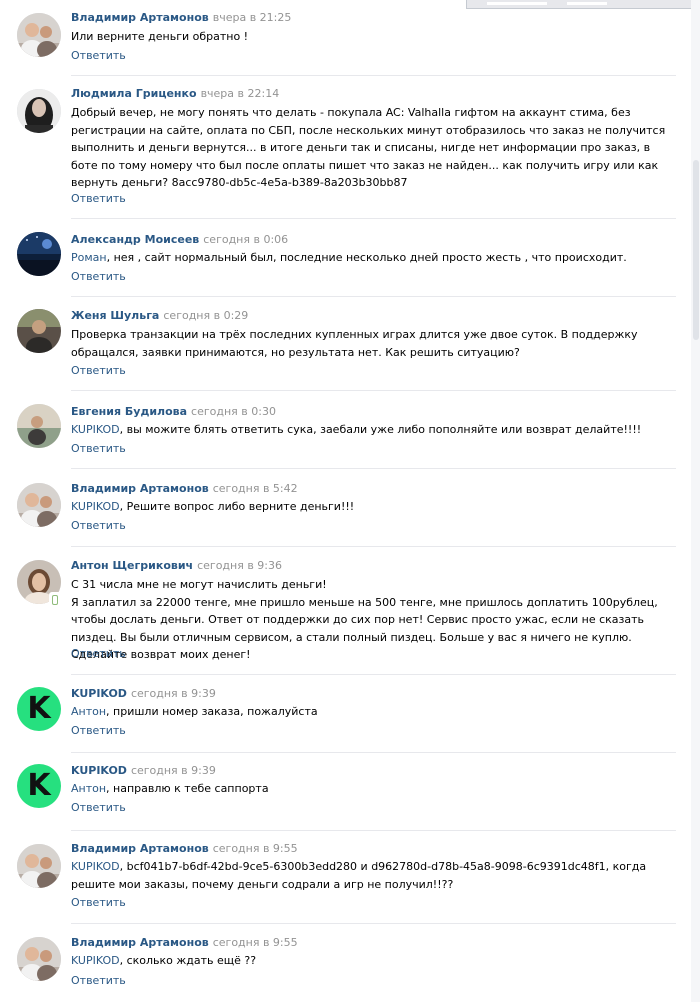 The height and width of the screenshot is (1002, 700). I want to click on comment-text: Антон, направлю к тебе саппорта, so click(371, 789).